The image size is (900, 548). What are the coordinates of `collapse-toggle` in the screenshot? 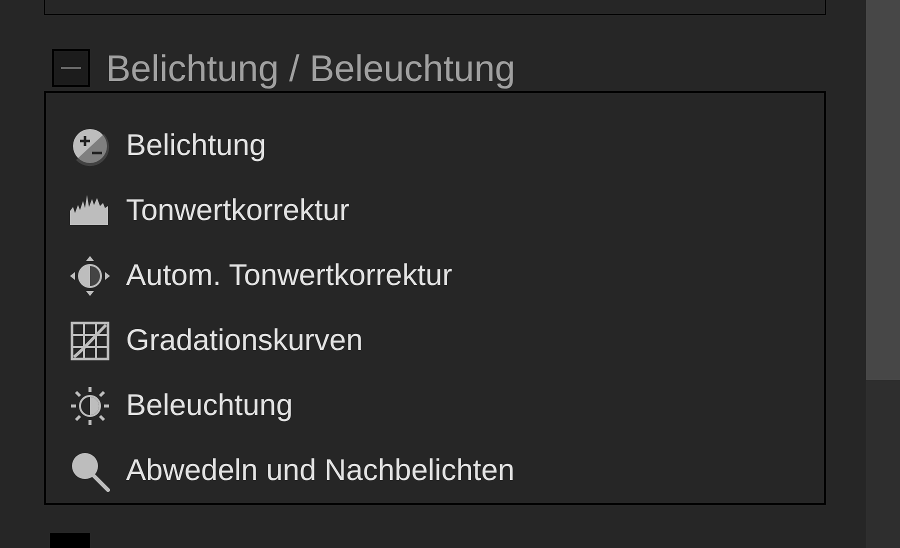 It's located at (71, 68).